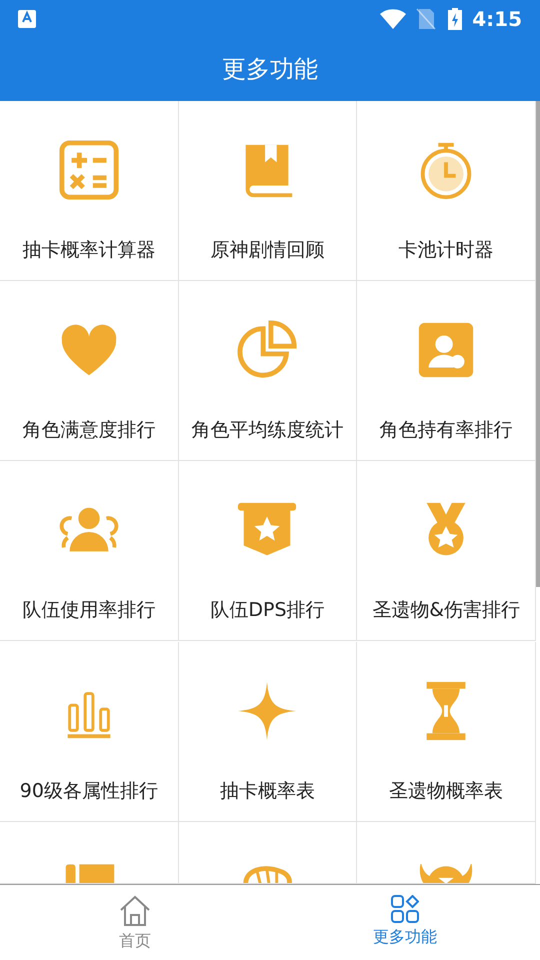 The width and height of the screenshot is (540, 960). I want to click on tool-tile: 抽卡概率计算器, so click(89, 191).